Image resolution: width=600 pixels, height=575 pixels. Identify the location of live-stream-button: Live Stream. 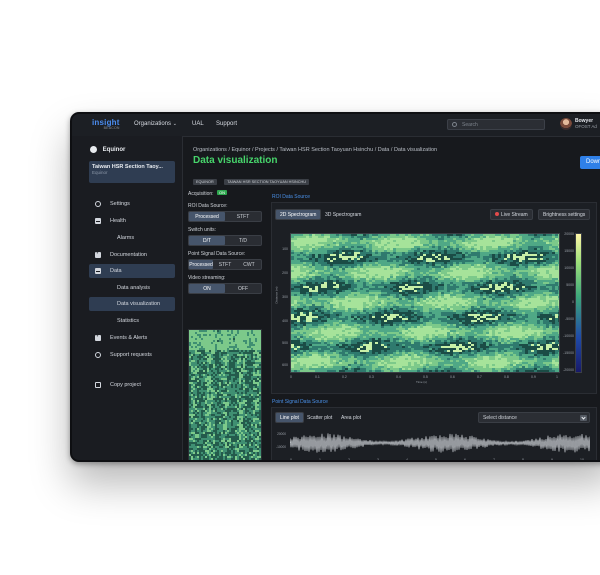
(511, 214).